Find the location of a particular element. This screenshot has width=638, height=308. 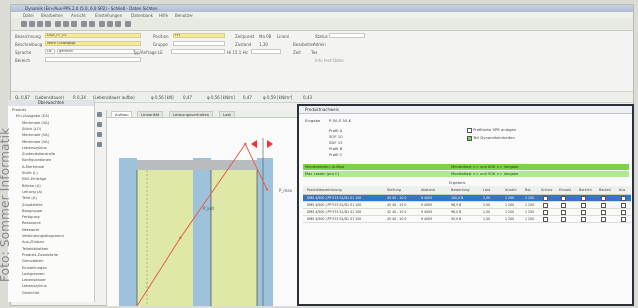

col-bewertung: Bewertung is located at coordinates (460, 190).